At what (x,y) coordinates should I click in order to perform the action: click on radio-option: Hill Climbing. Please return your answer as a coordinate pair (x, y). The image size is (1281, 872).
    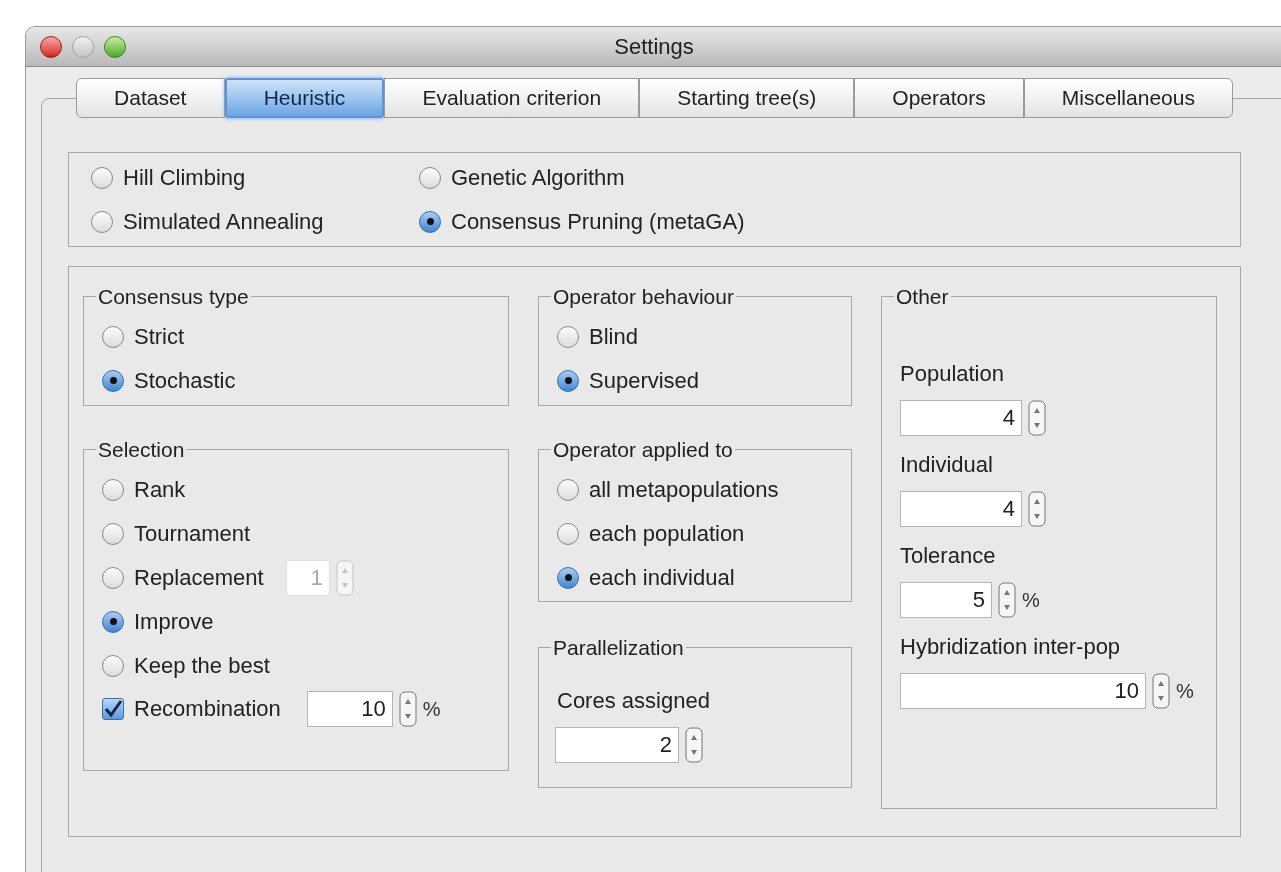
    Looking at the image, I should click on (255, 177).